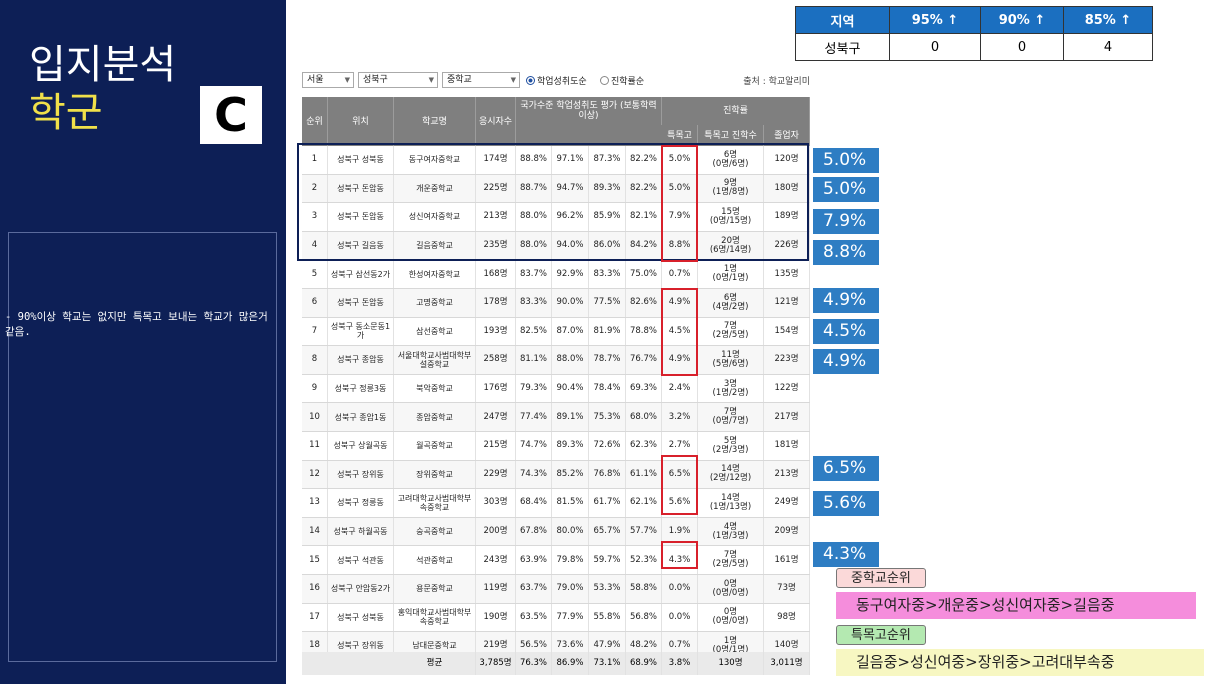 This screenshot has height=684, width=1216. I want to click on cell-loc: 성북구 상월곡동, so click(361, 446).